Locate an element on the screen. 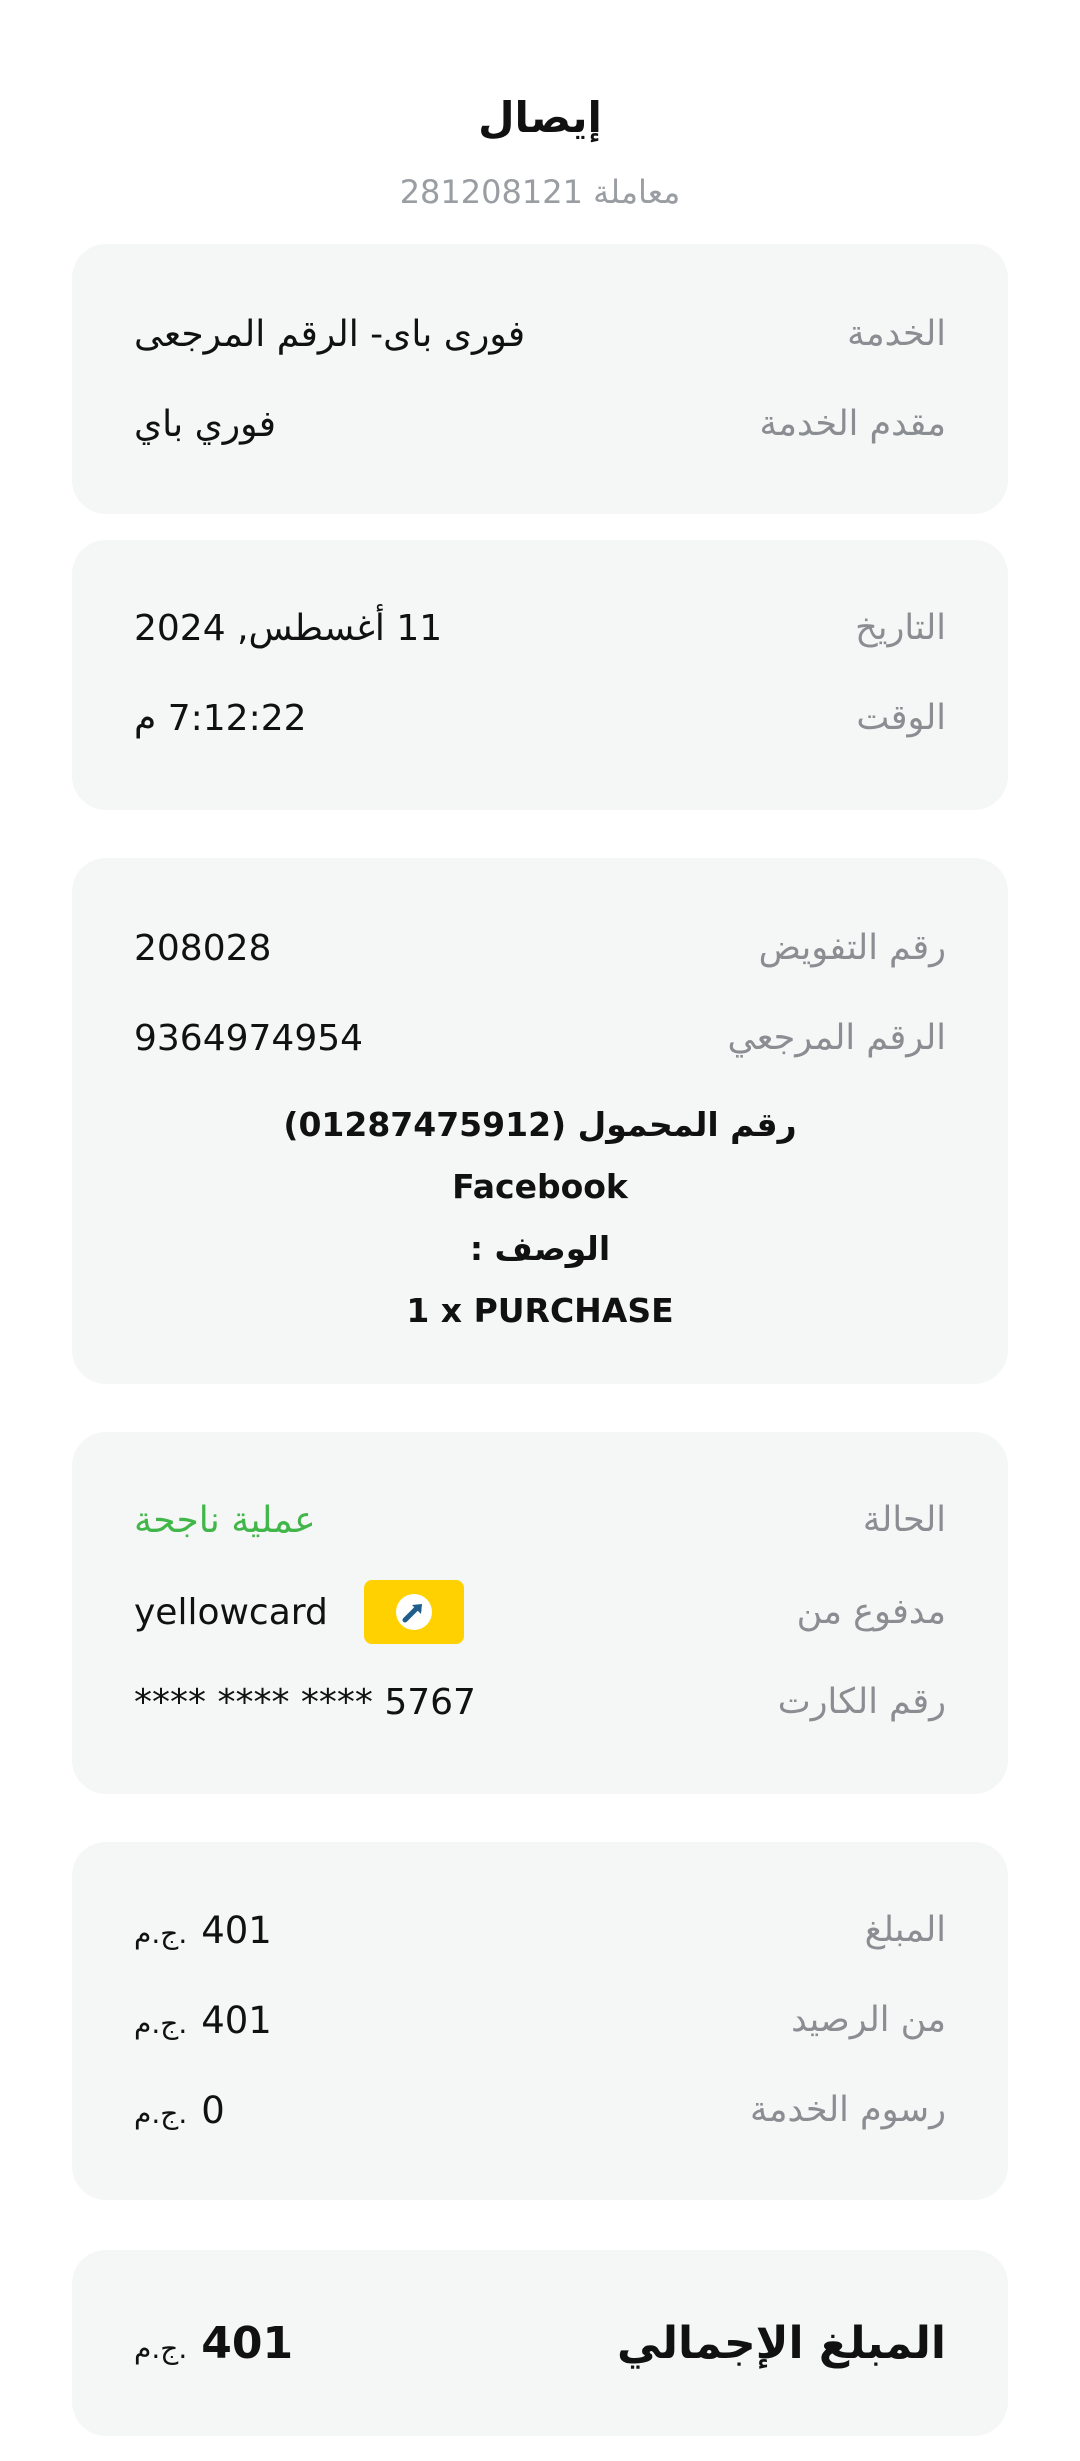 This screenshot has height=2461, width=1080. total-row: ج.م. 401 المبلغ الإجمالي is located at coordinates (540, 2343).